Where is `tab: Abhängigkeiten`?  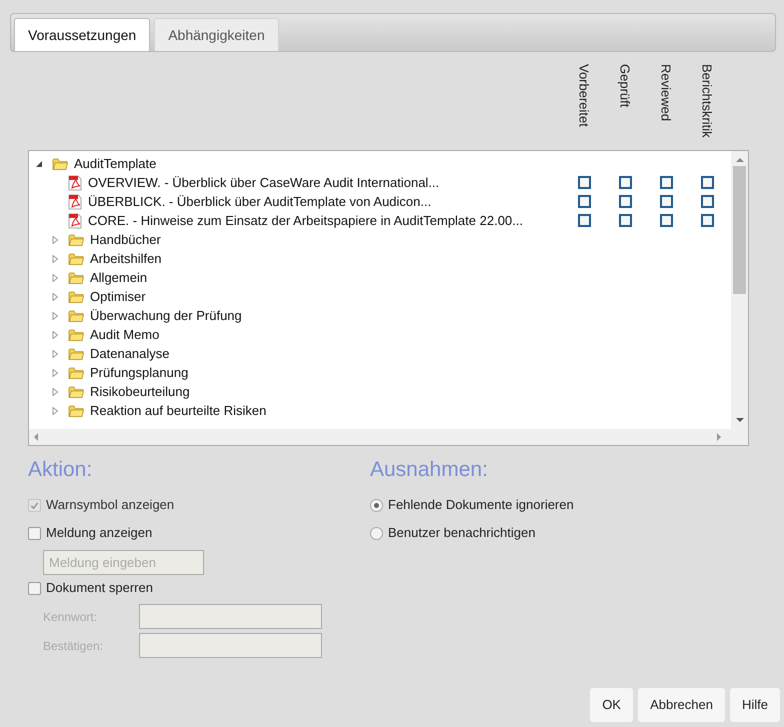 tab: Abhängigkeiten is located at coordinates (216, 34).